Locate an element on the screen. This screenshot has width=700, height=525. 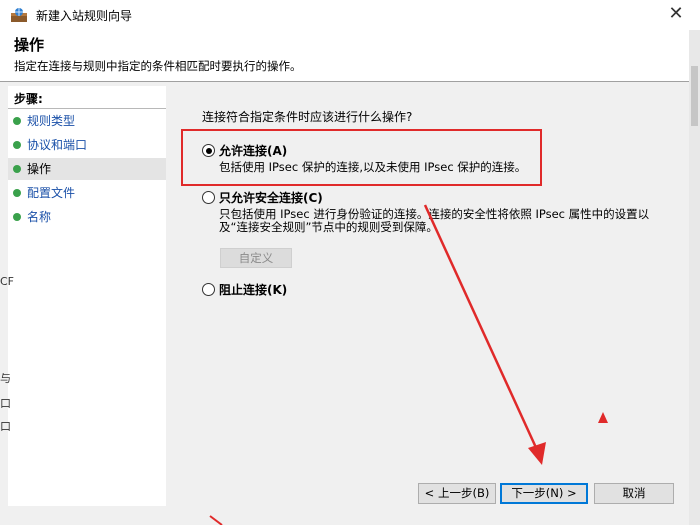
customize-button: 自定义 is located at coordinates (256, 258).